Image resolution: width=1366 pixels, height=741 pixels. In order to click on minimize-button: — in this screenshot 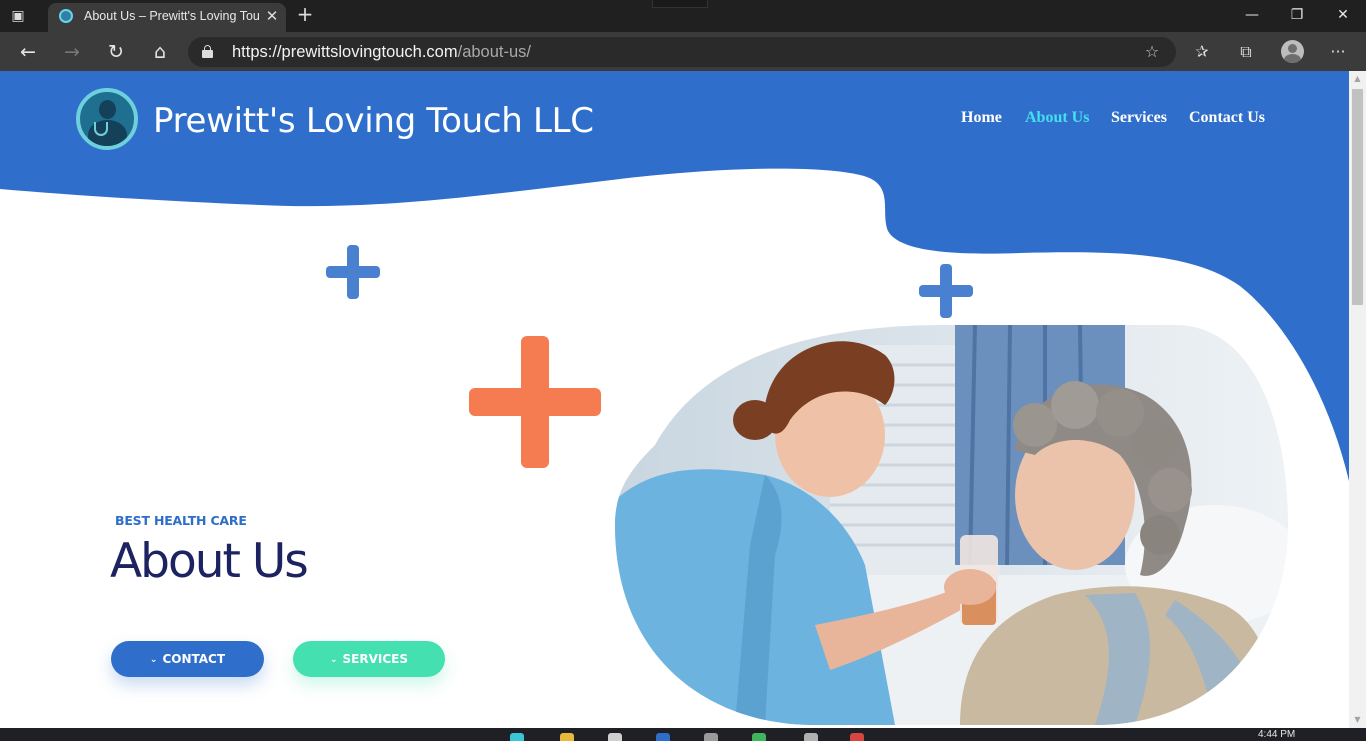, I will do `click(1252, 15)`.